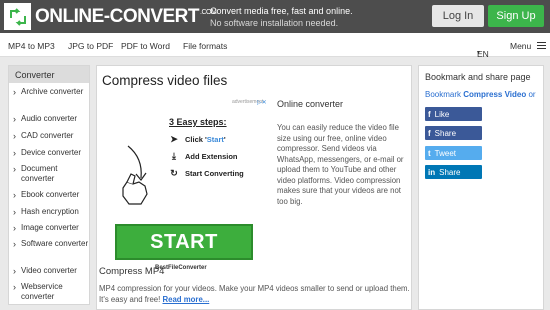 The height and width of the screenshot is (310, 550). Describe the element at coordinates (262, 102) in the screenshot. I see `ad-close-icon: ▷✕` at that location.